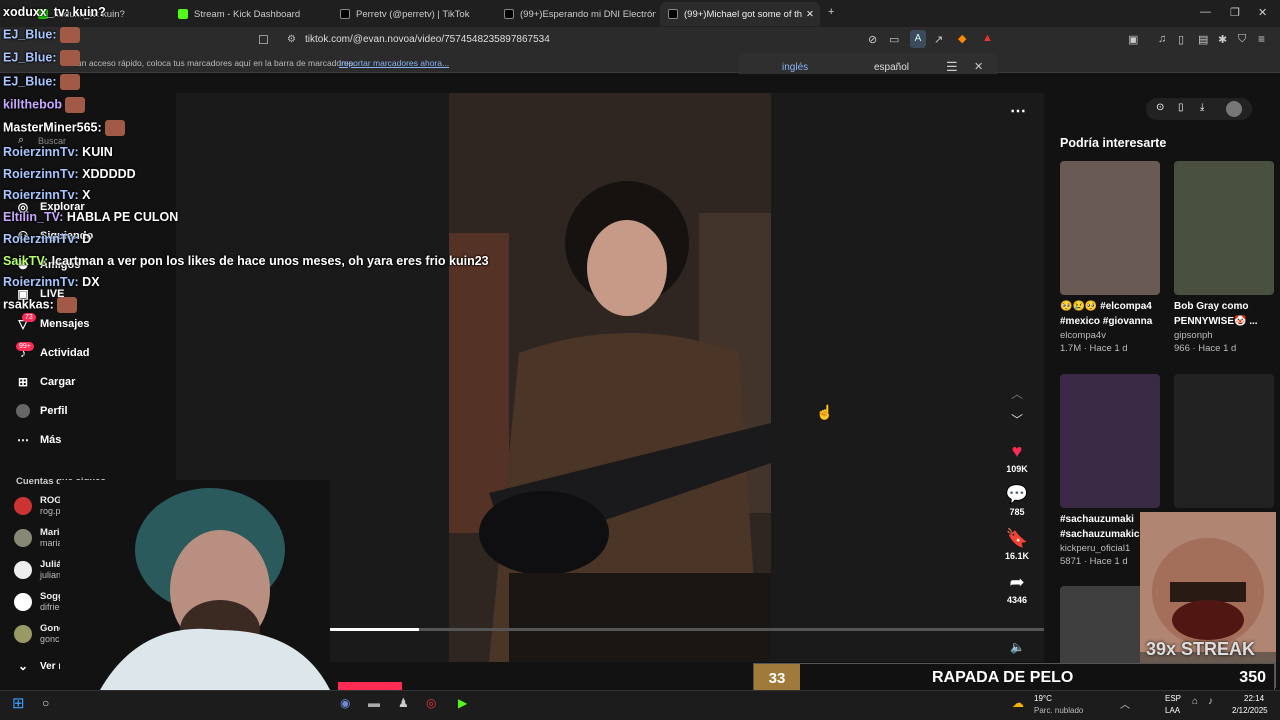 This screenshot has width=1280, height=720. What do you see at coordinates (52, 127) in the screenshot?
I see `chat-username: MasterMiner565:` at bounding box center [52, 127].